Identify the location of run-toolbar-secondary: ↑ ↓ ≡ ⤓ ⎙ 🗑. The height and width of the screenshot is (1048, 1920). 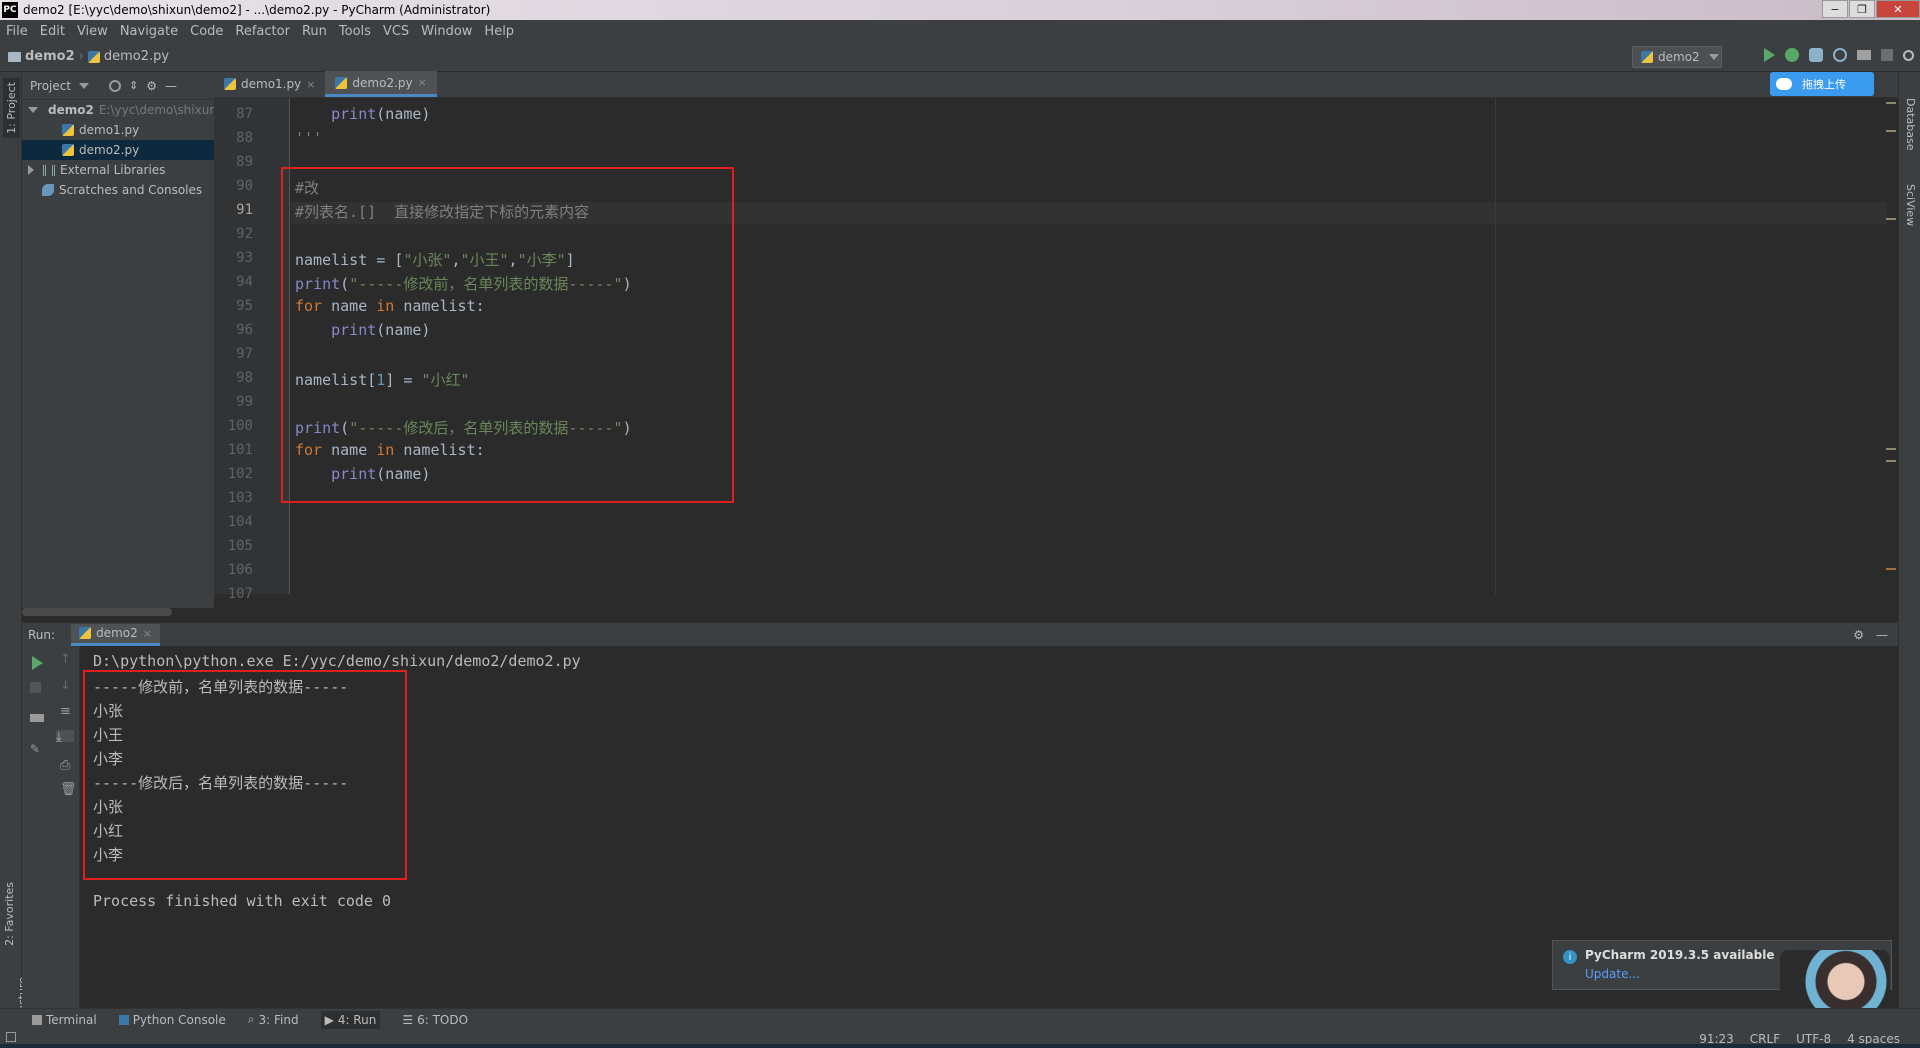
(66, 827).